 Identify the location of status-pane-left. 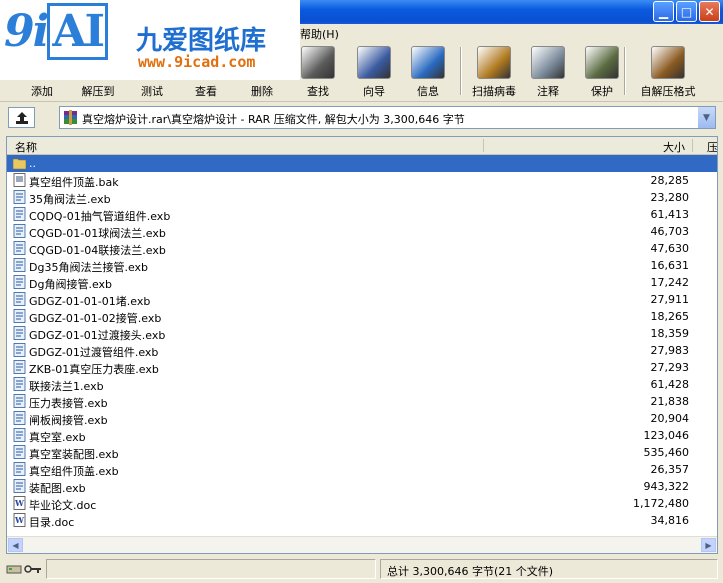
(211, 569).